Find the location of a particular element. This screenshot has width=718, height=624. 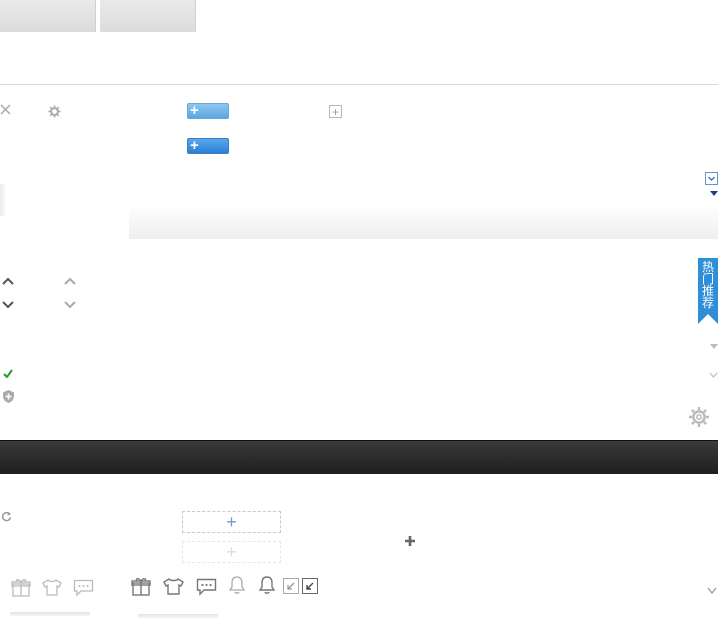

add-button-solid: + is located at coordinates (208, 146).